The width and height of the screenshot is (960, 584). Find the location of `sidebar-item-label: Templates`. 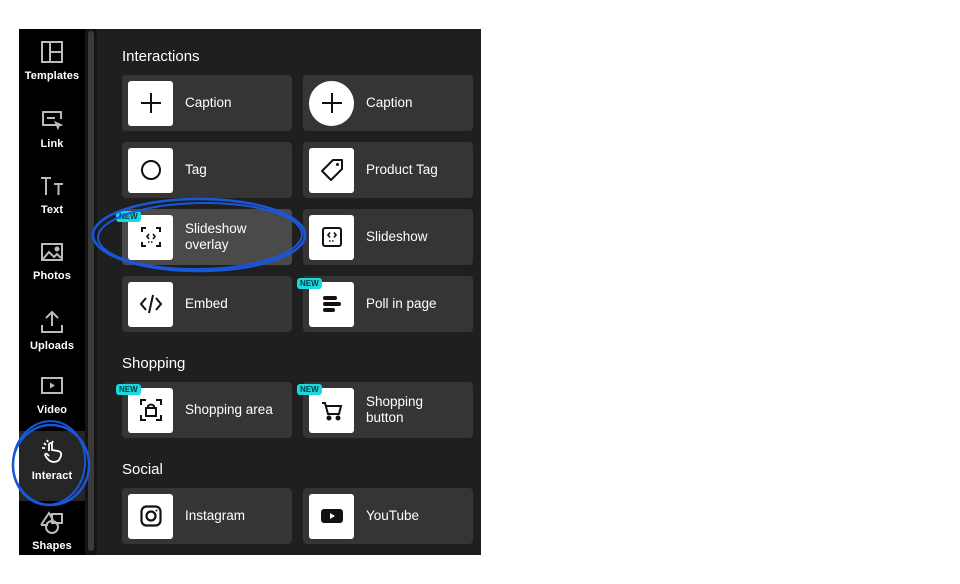

sidebar-item-label: Templates is located at coordinates (52, 76).